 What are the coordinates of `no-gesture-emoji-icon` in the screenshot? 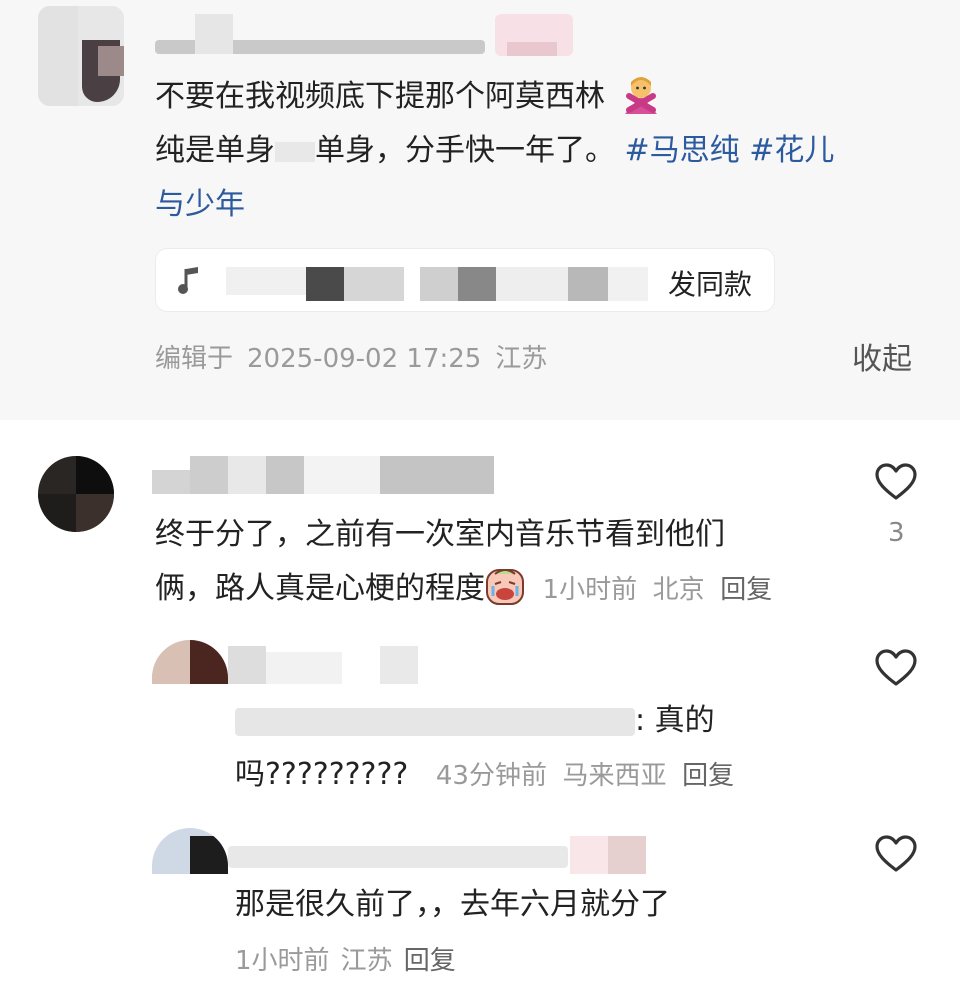 It's located at (641, 94).